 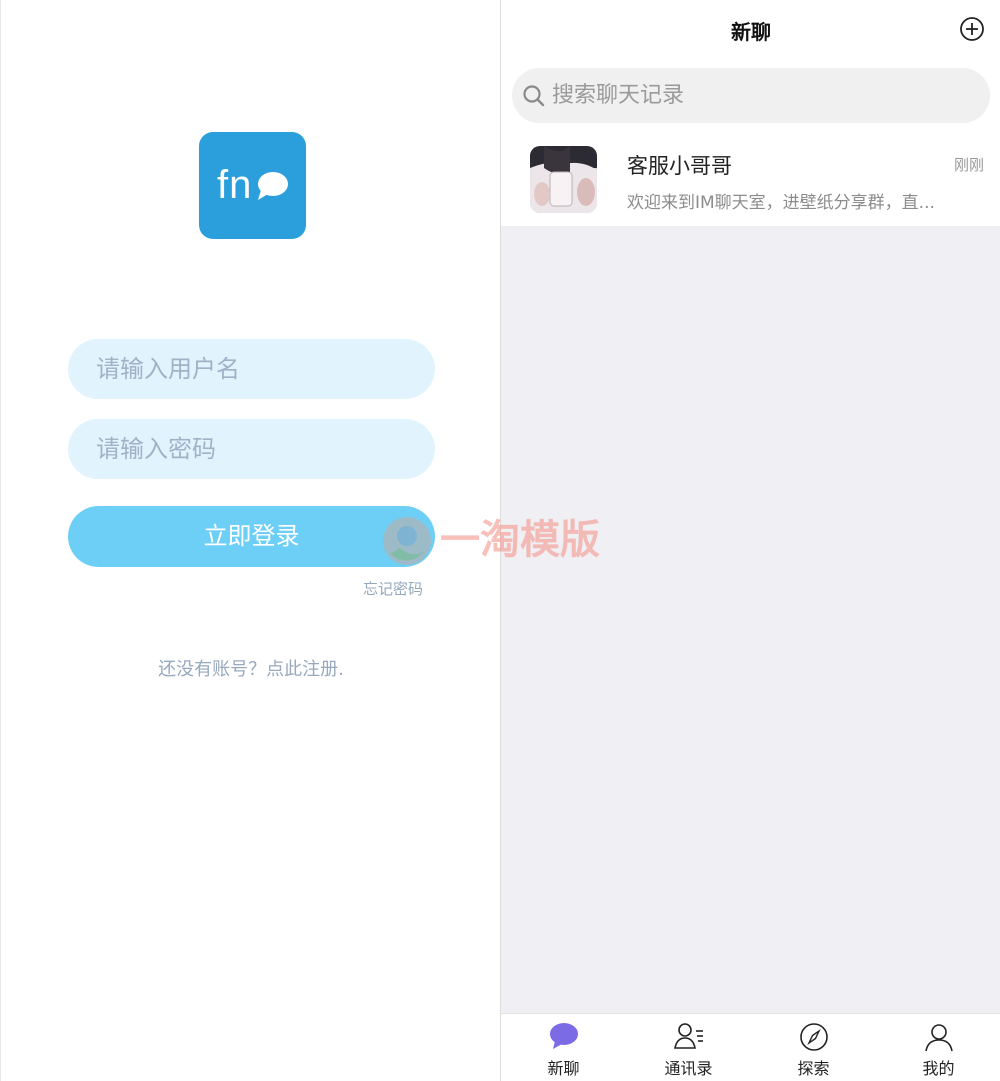 What do you see at coordinates (520, 540) in the screenshot?
I see `watermark-text: 一淘模版` at bounding box center [520, 540].